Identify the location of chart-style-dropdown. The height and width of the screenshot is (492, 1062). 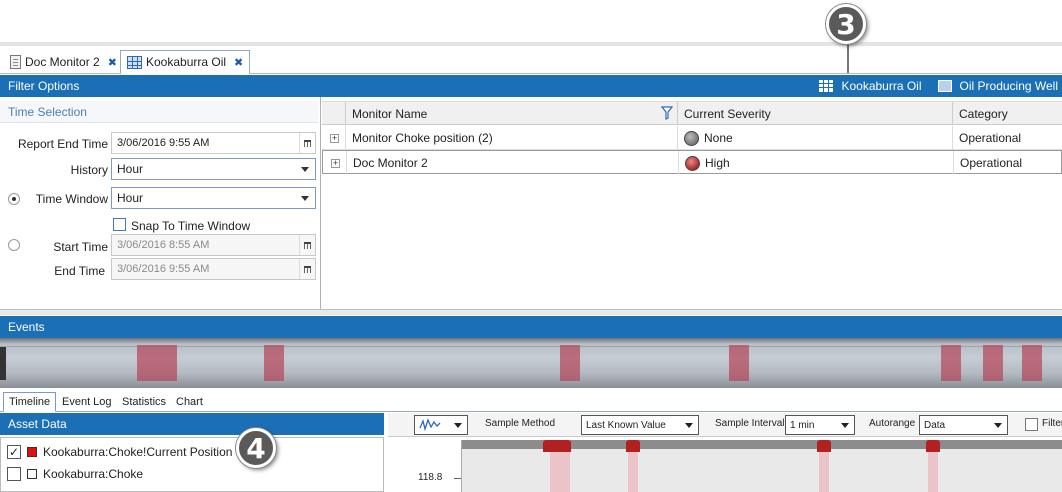
(441, 425).